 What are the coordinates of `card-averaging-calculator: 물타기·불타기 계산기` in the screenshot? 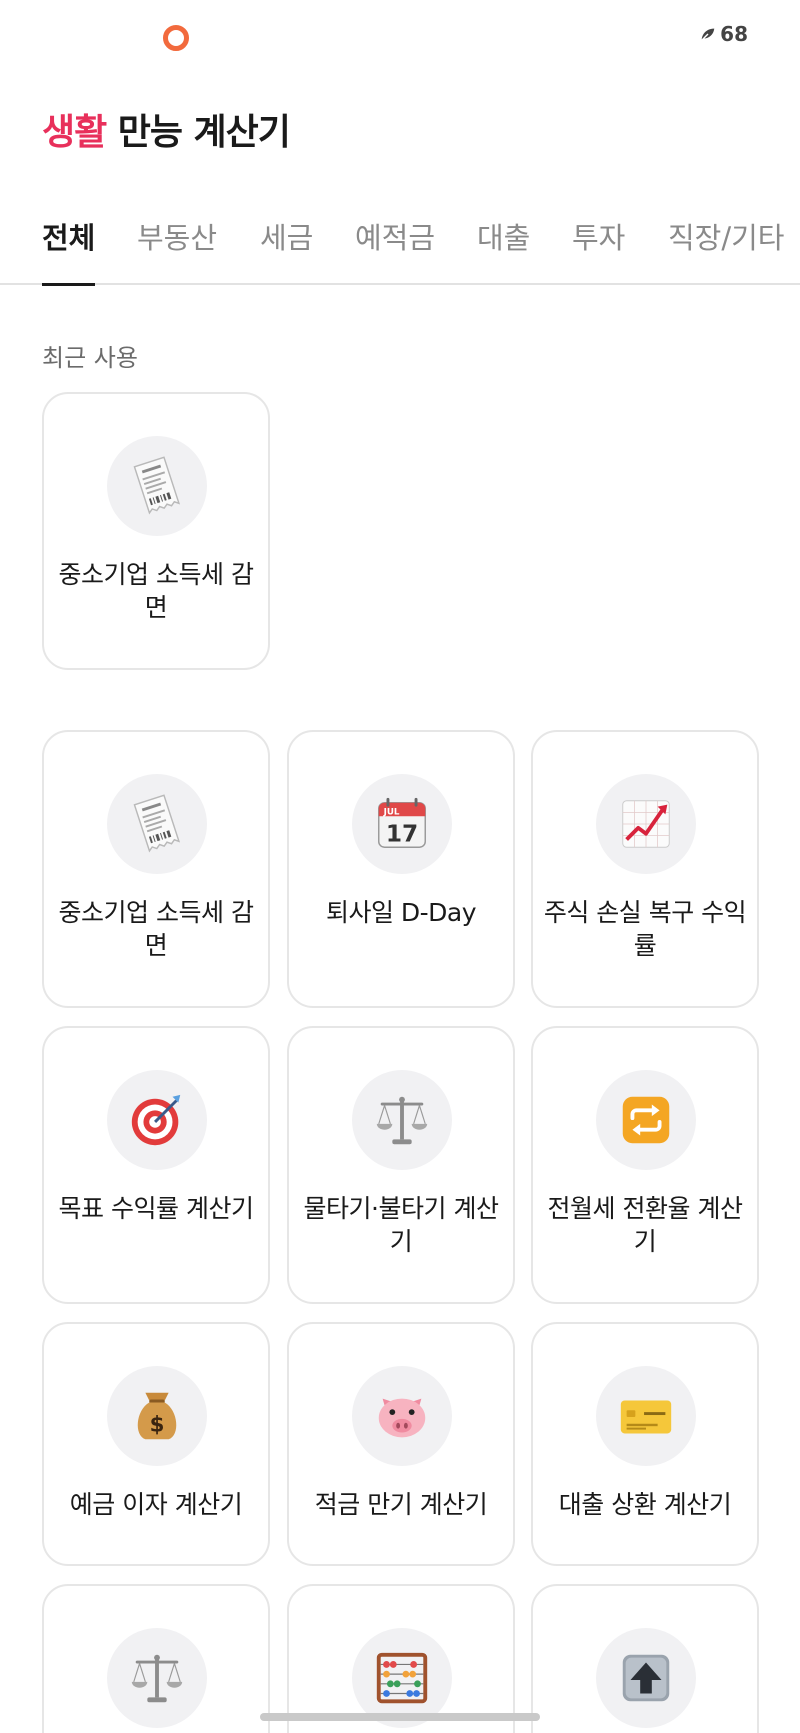 It's located at (401, 1165).